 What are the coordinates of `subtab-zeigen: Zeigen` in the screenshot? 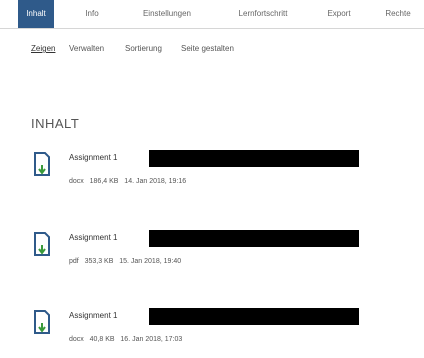 It's located at (43, 48).